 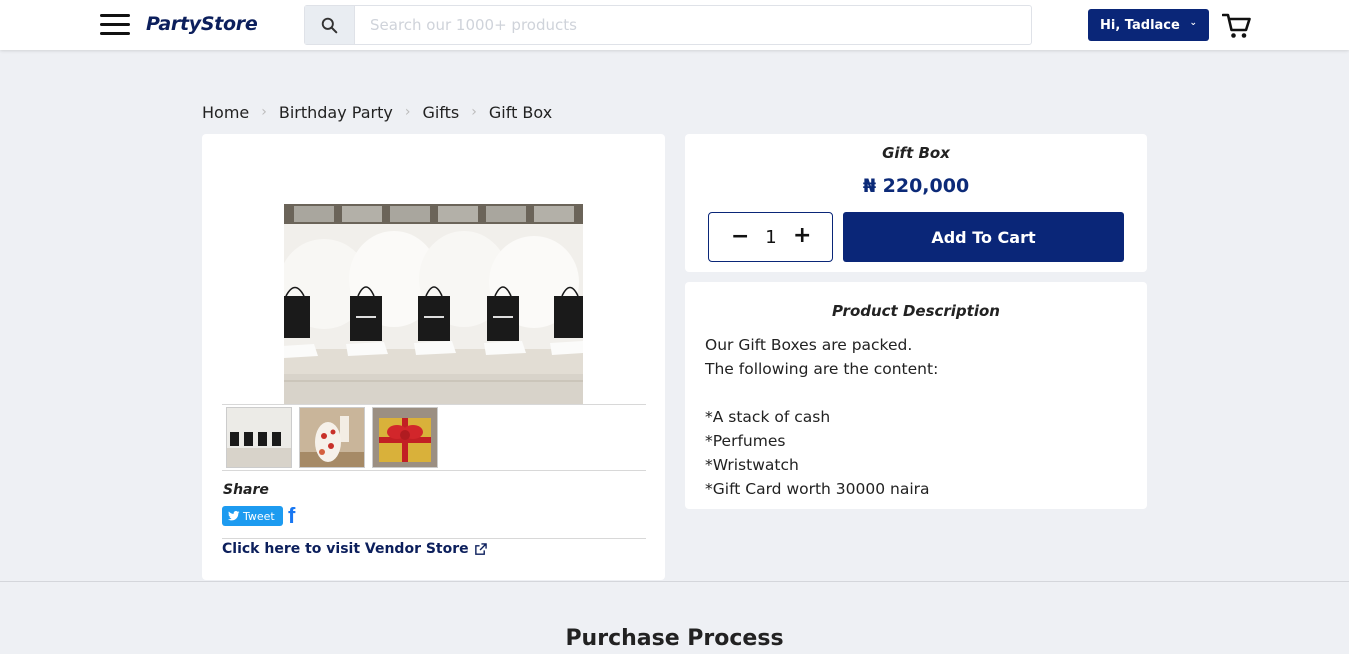 I want to click on purchase-process-heading: Purchase Process, so click(x=674, y=638).